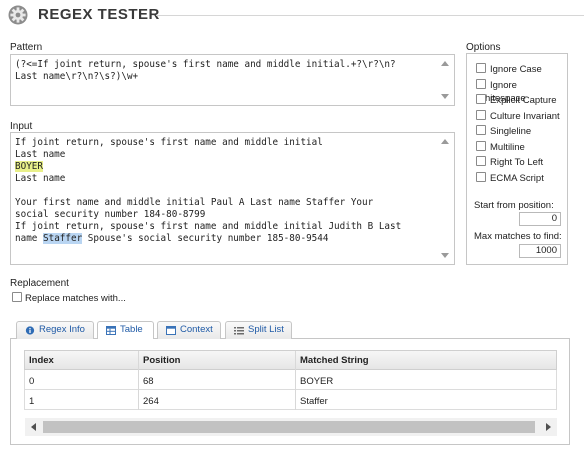  I want to click on start-position-label: Start from position:, so click(514, 205).